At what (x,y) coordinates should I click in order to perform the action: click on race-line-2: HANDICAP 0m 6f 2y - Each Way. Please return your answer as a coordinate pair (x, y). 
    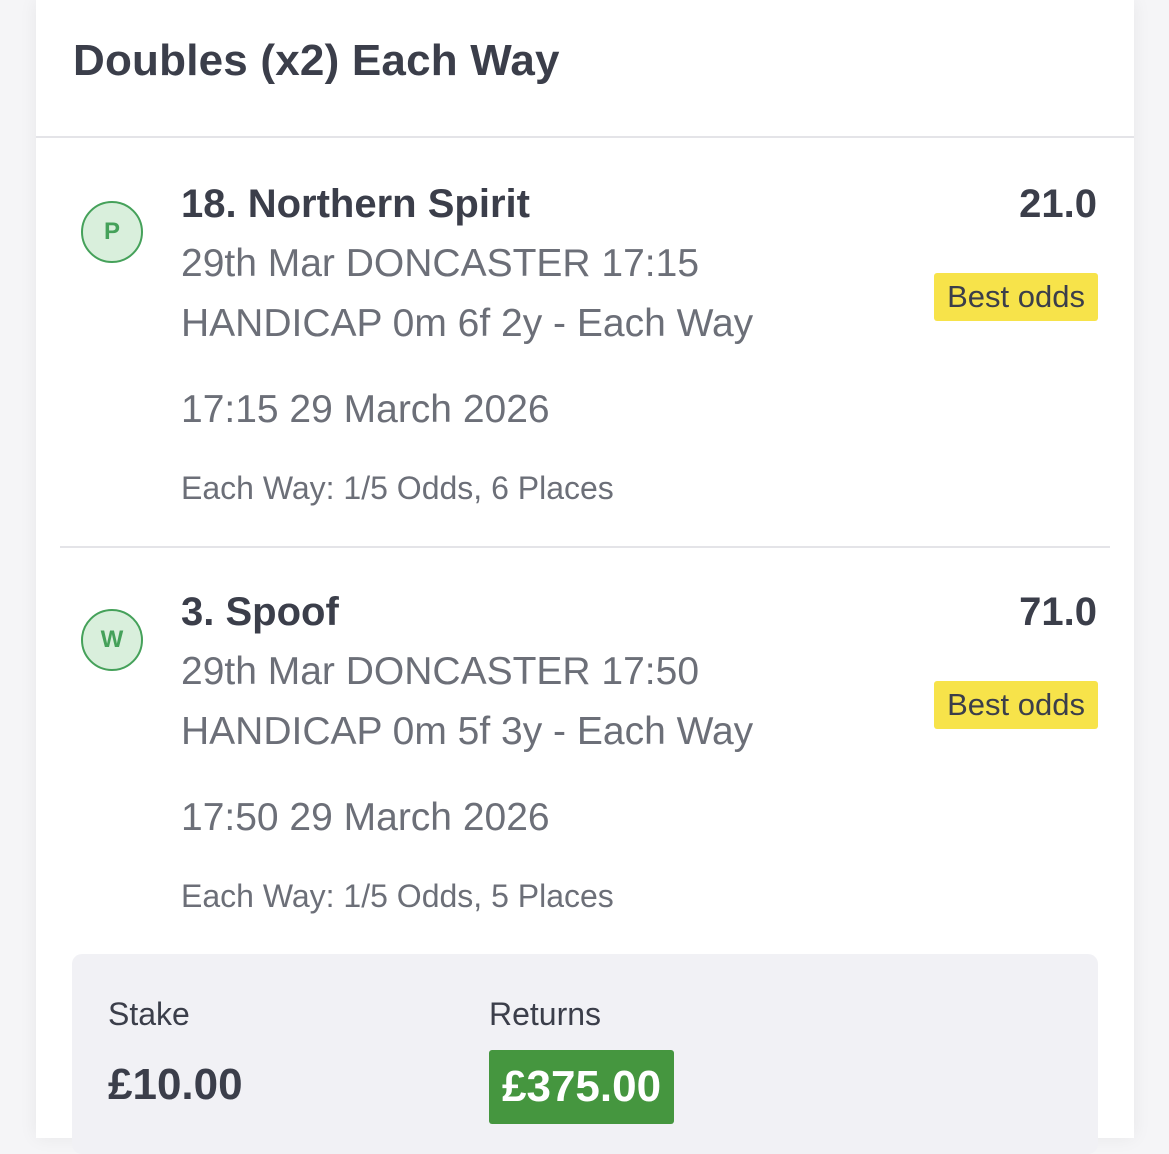
    Looking at the image, I should click on (467, 323).